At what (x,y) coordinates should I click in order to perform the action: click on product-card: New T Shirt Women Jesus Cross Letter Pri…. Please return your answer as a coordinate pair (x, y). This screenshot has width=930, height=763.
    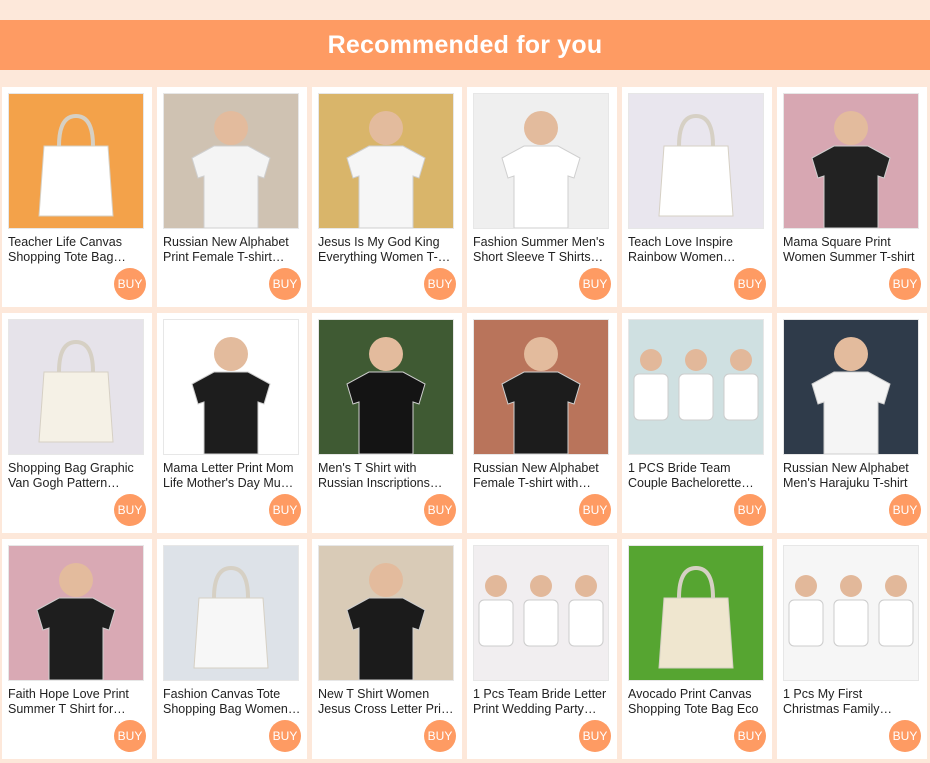
    Looking at the image, I should click on (387, 649).